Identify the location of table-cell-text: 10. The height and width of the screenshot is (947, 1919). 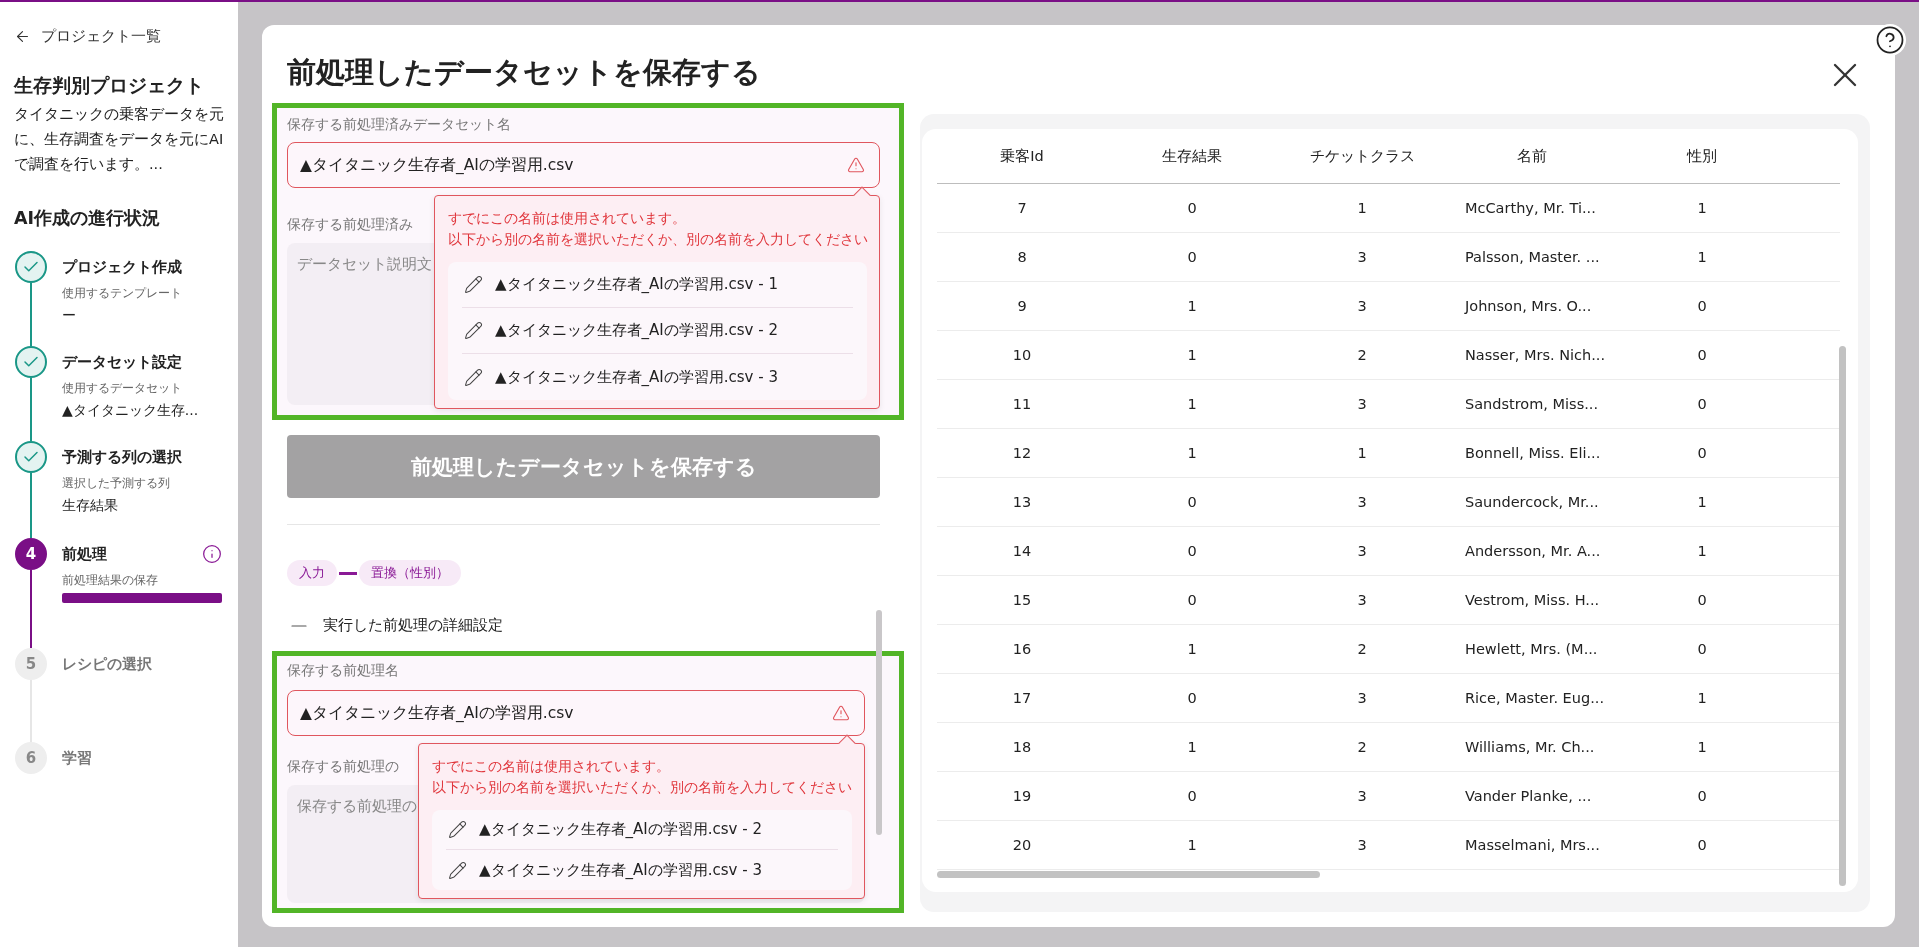
(1022, 355).